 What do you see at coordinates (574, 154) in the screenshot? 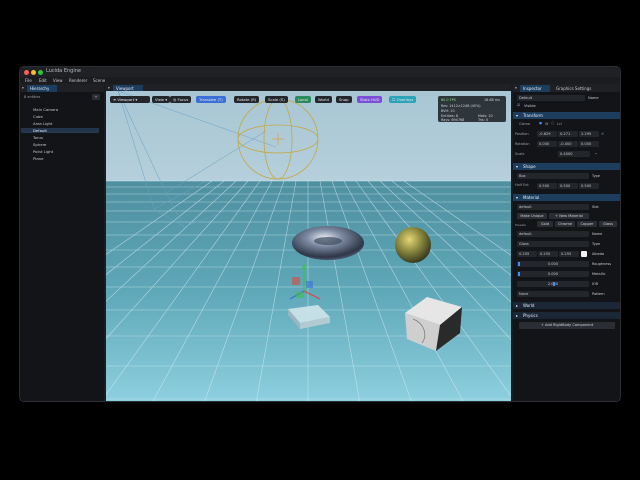
I see `scale-field: 0.4000` at bounding box center [574, 154].